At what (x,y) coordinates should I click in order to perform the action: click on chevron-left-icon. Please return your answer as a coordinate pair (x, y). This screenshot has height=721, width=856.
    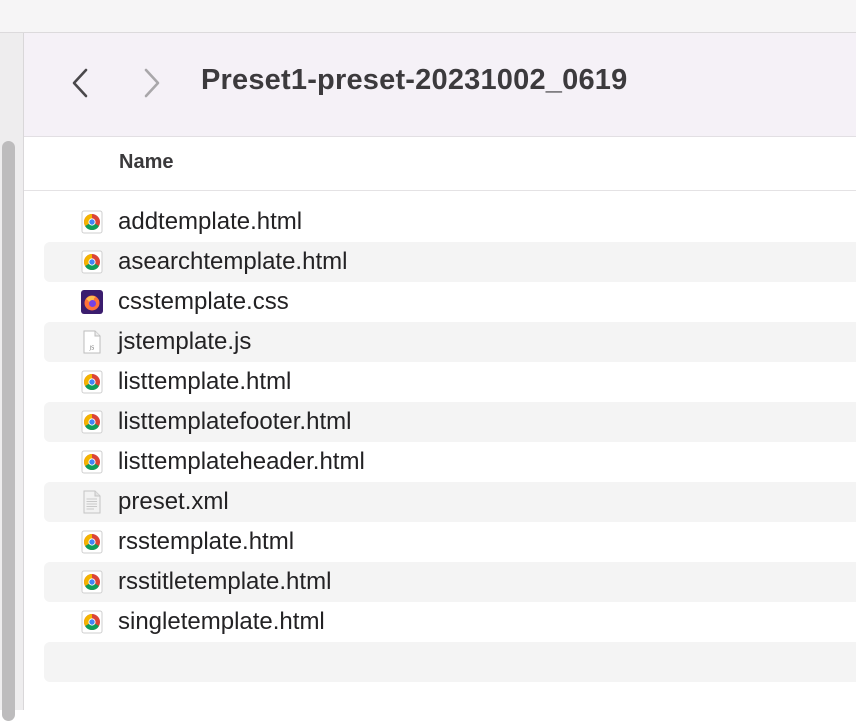
    Looking at the image, I should click on (80, 83).